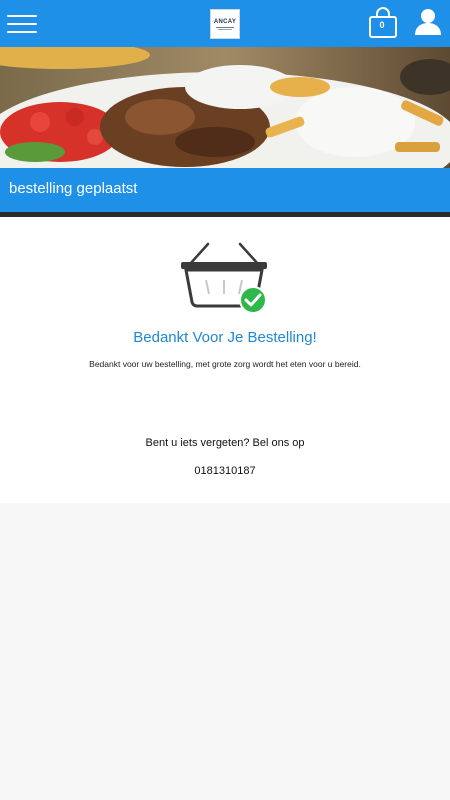 The width and height of the screenshot is (450, 800). What do you see at coordinates (225, 443) in the screenshot?
I see `forgot-something-text: Bent u iets vergeten? Bel ons op` at bounding box center [225, 443].